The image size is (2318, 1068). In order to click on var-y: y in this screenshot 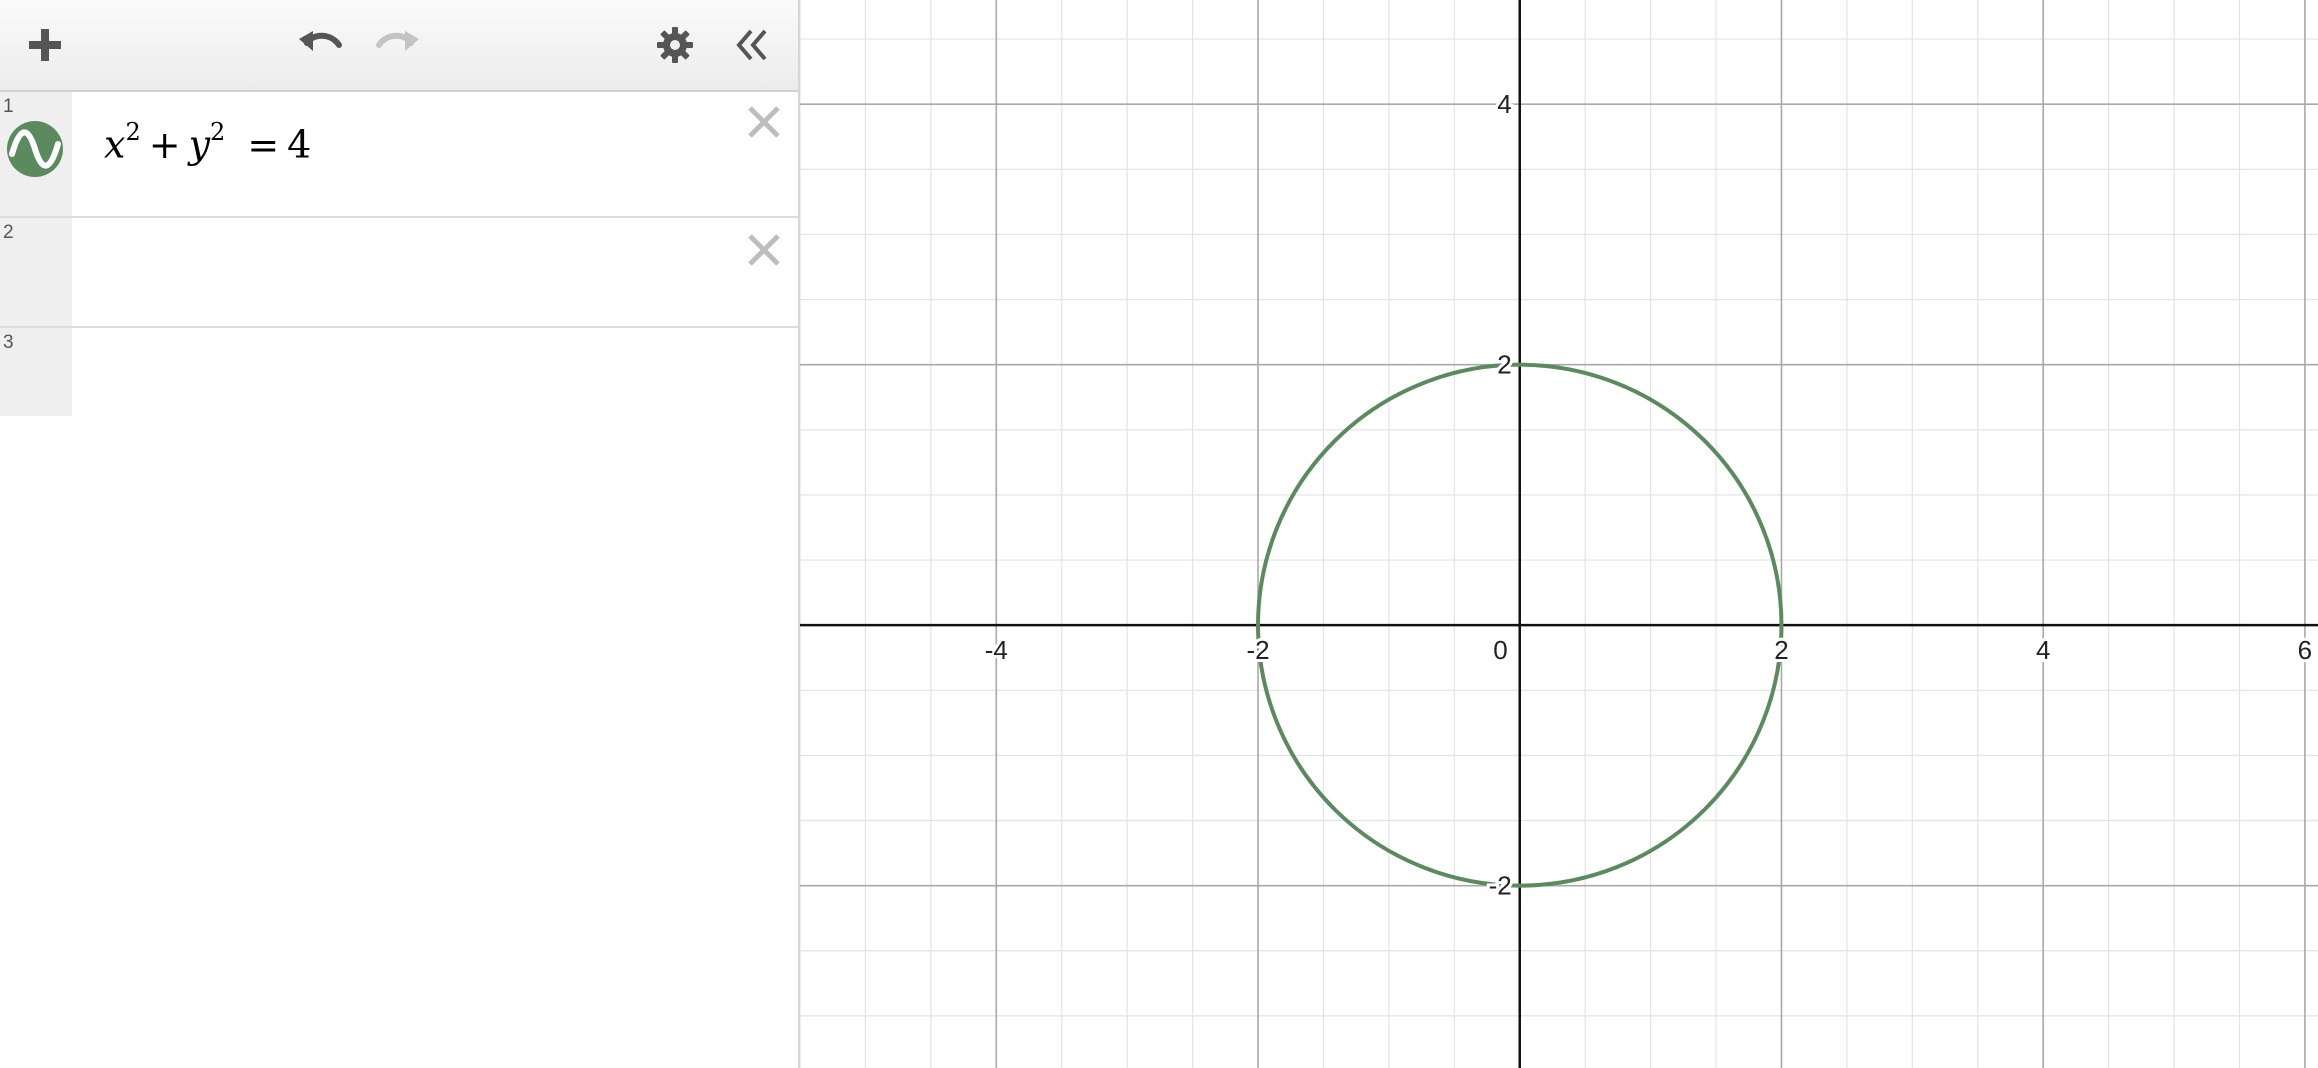, I will do `click(199, 144)`.